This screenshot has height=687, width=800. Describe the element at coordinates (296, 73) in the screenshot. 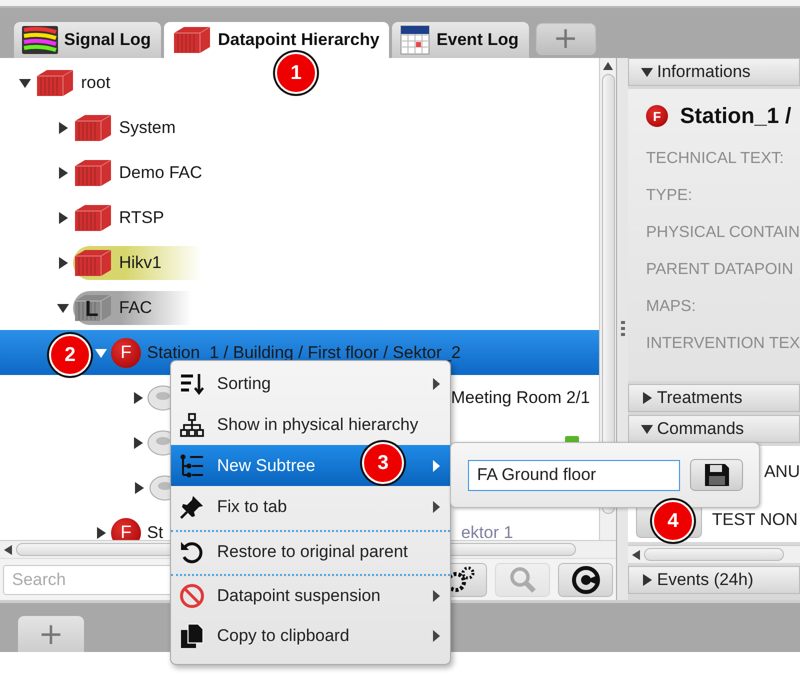

I see `step-number-badge: 1` at that location.